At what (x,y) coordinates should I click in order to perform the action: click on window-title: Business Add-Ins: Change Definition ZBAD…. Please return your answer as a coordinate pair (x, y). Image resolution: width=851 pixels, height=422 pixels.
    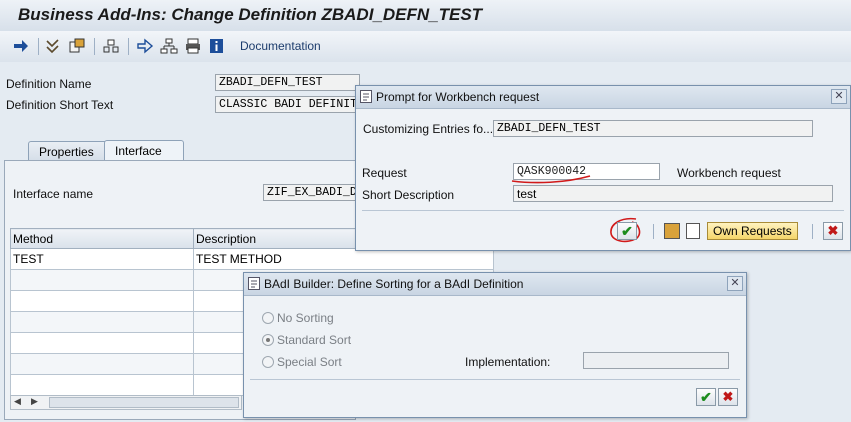
    Looking at the image, I should click on (250, 14).